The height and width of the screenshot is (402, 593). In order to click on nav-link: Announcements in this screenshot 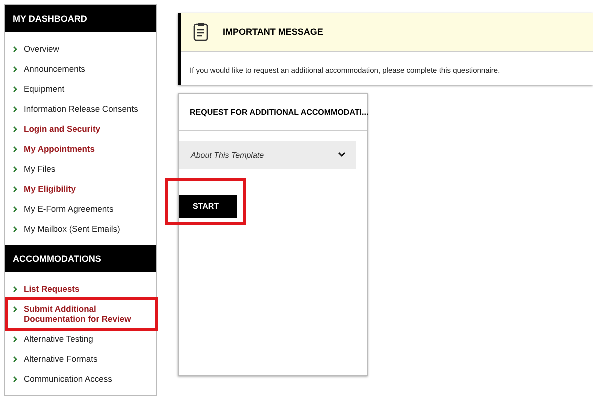, I will do `click(82, 69)`.